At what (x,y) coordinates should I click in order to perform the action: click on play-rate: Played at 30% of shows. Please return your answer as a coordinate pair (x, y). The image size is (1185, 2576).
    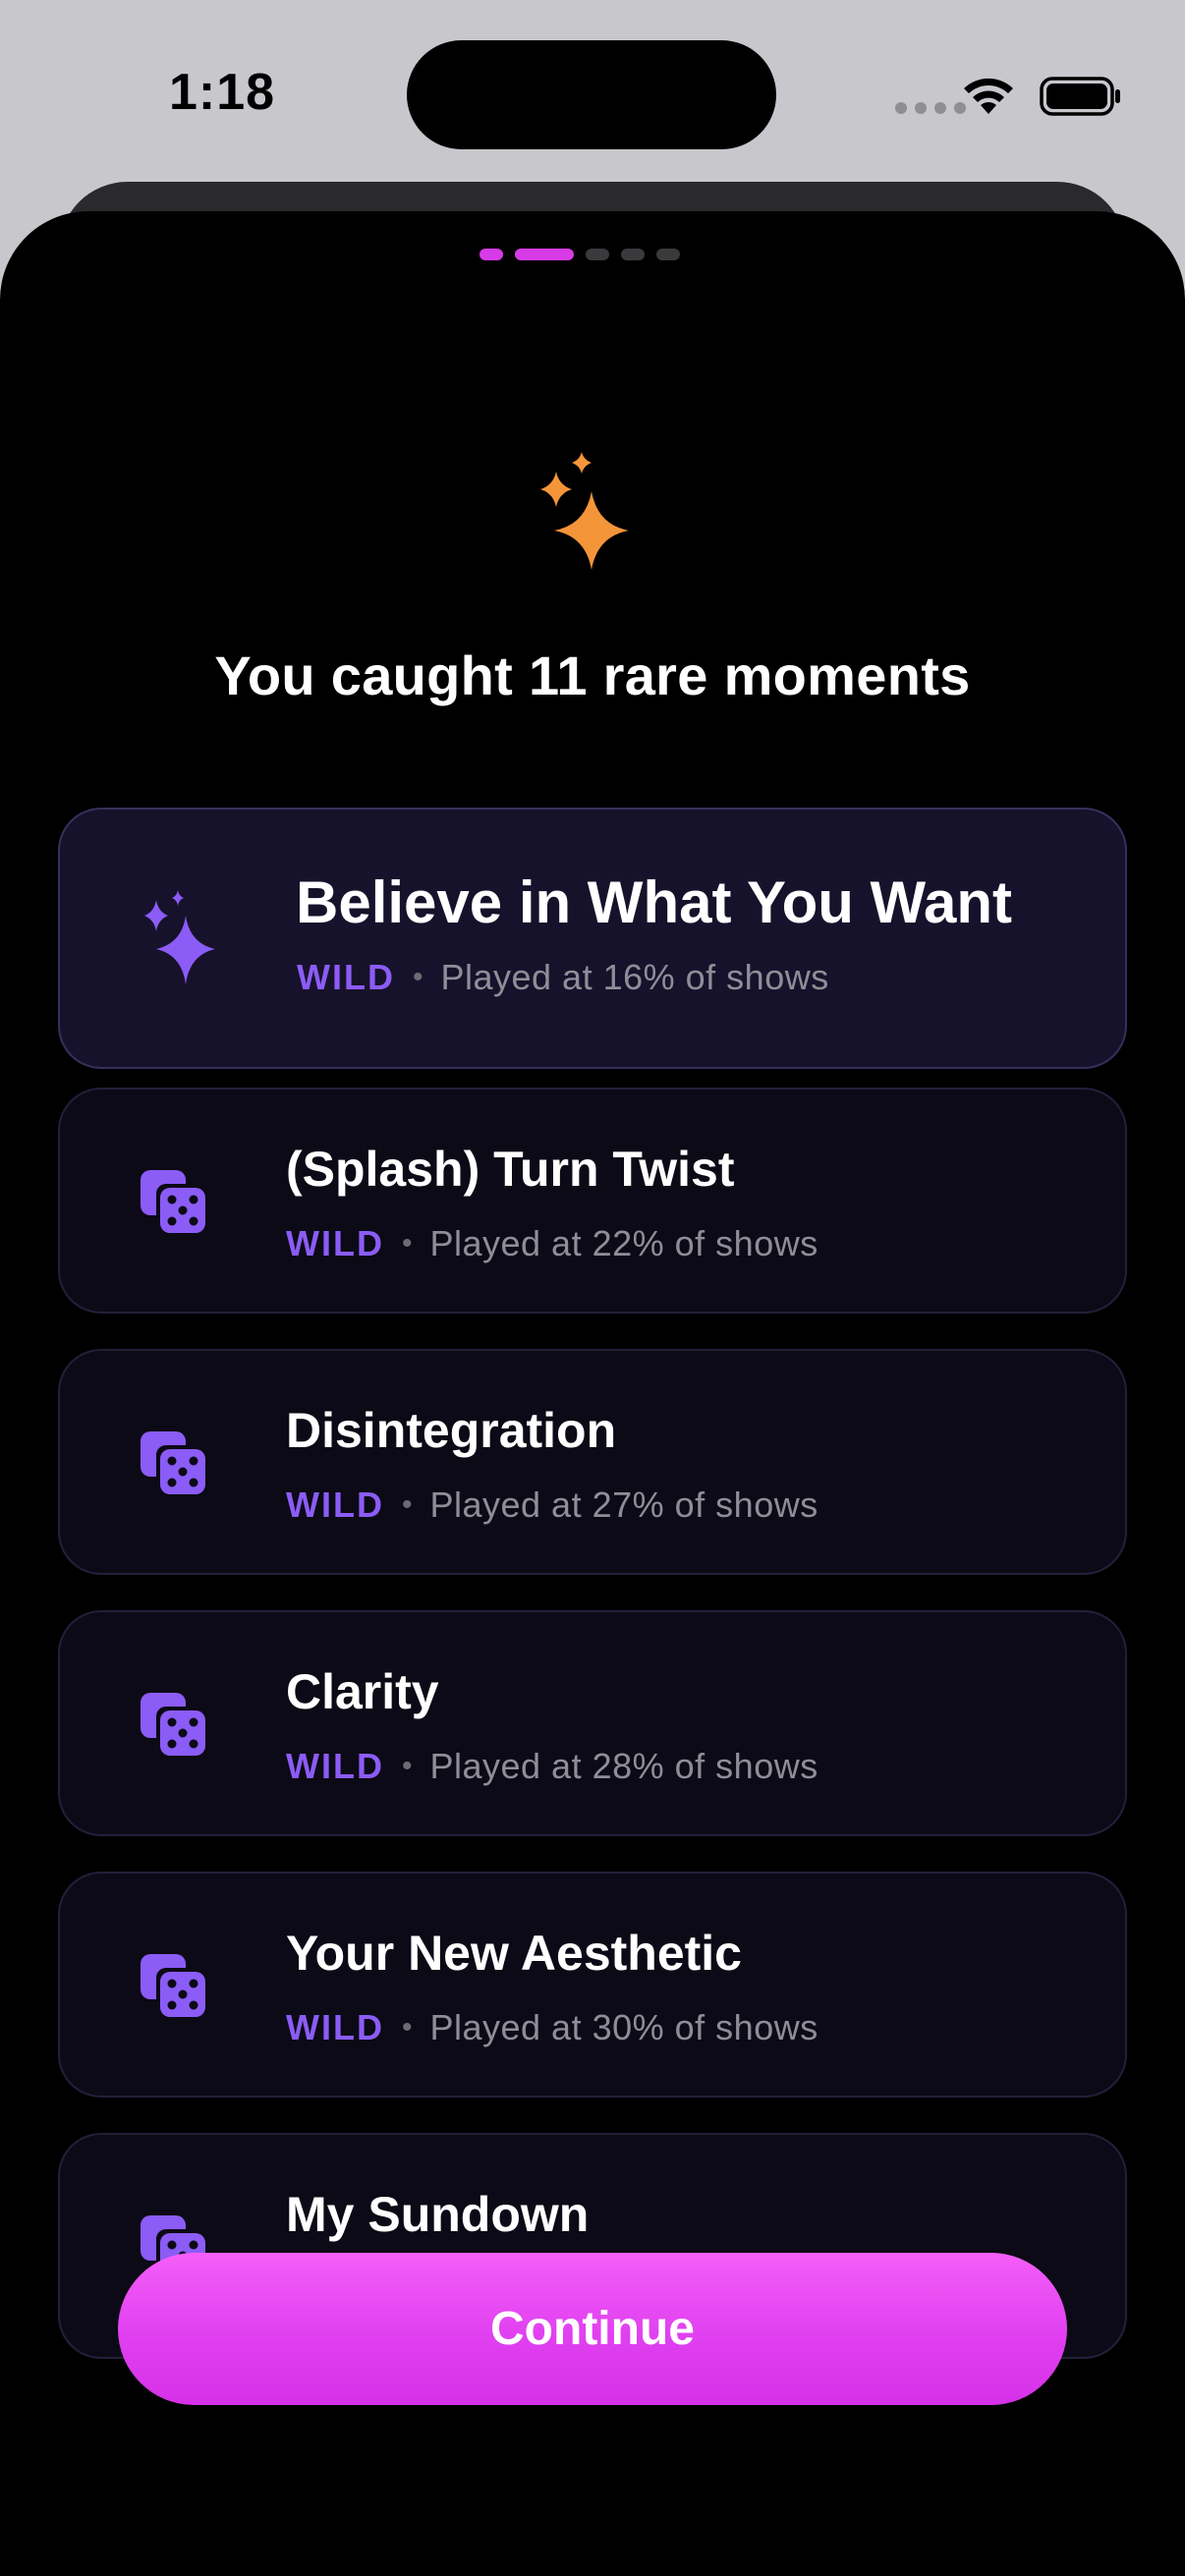
    Looking at the image, I should click on (624, 2027).